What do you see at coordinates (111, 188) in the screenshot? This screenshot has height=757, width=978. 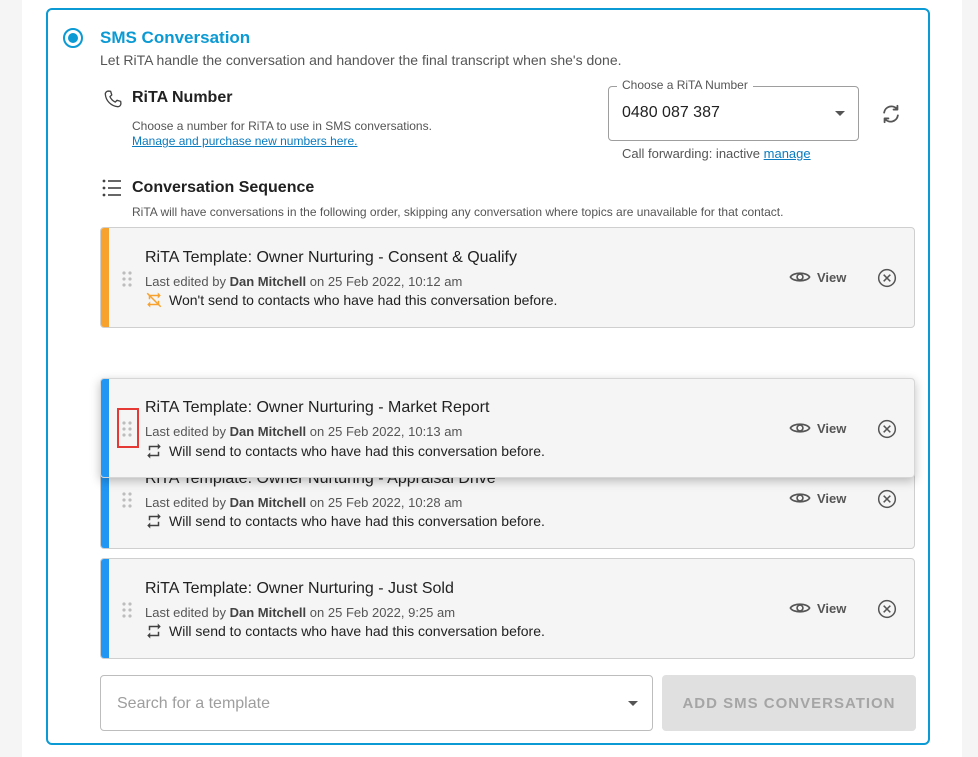 I see `list-icon` at bounding box center [111, 188].